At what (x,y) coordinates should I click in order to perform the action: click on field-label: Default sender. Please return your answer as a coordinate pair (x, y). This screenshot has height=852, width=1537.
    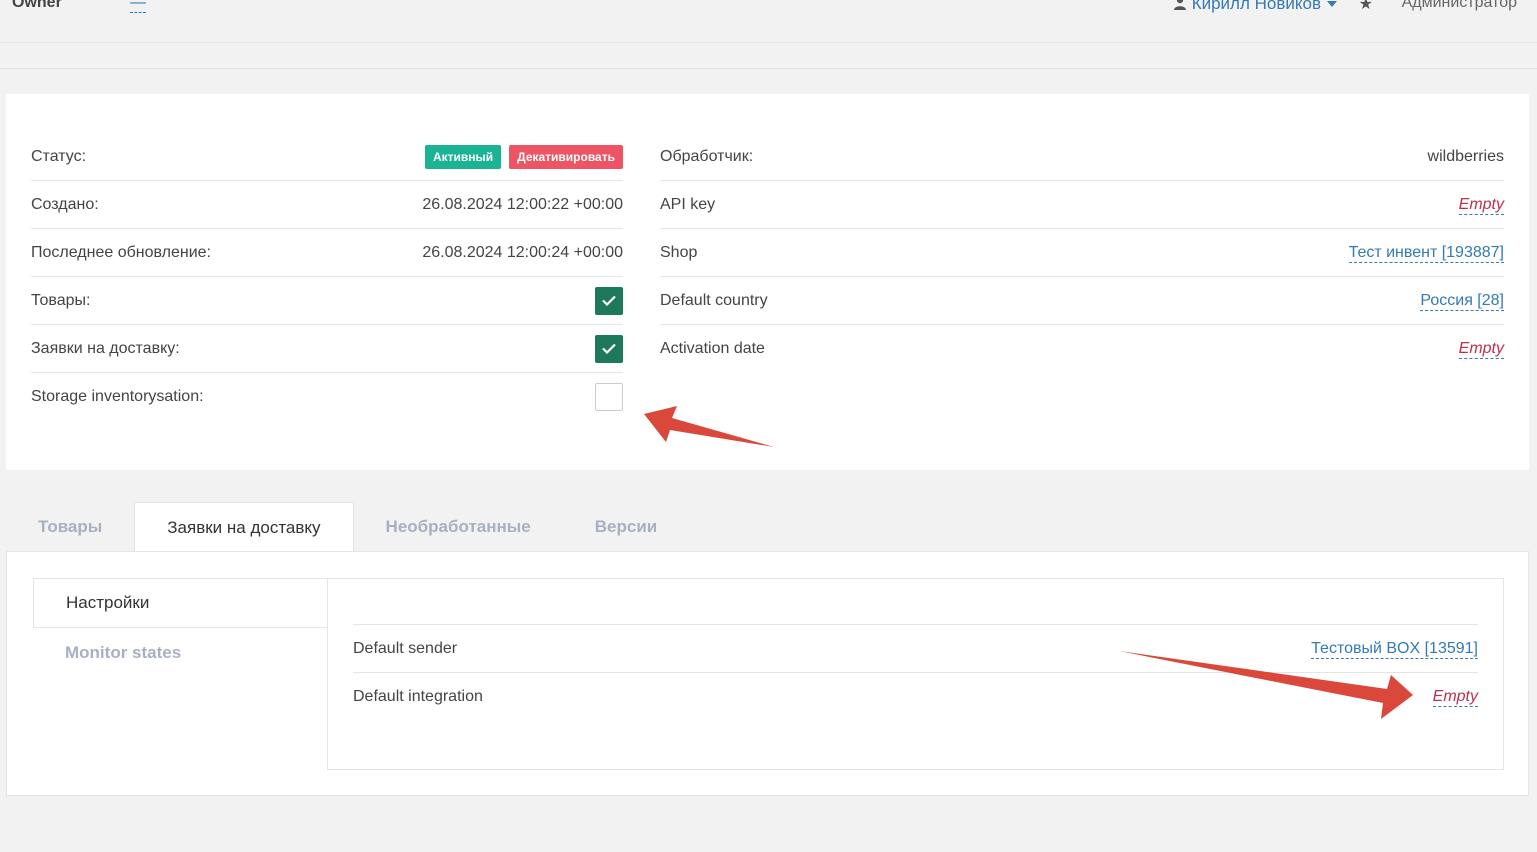
    Looking at the image, I should click on (405, 648).